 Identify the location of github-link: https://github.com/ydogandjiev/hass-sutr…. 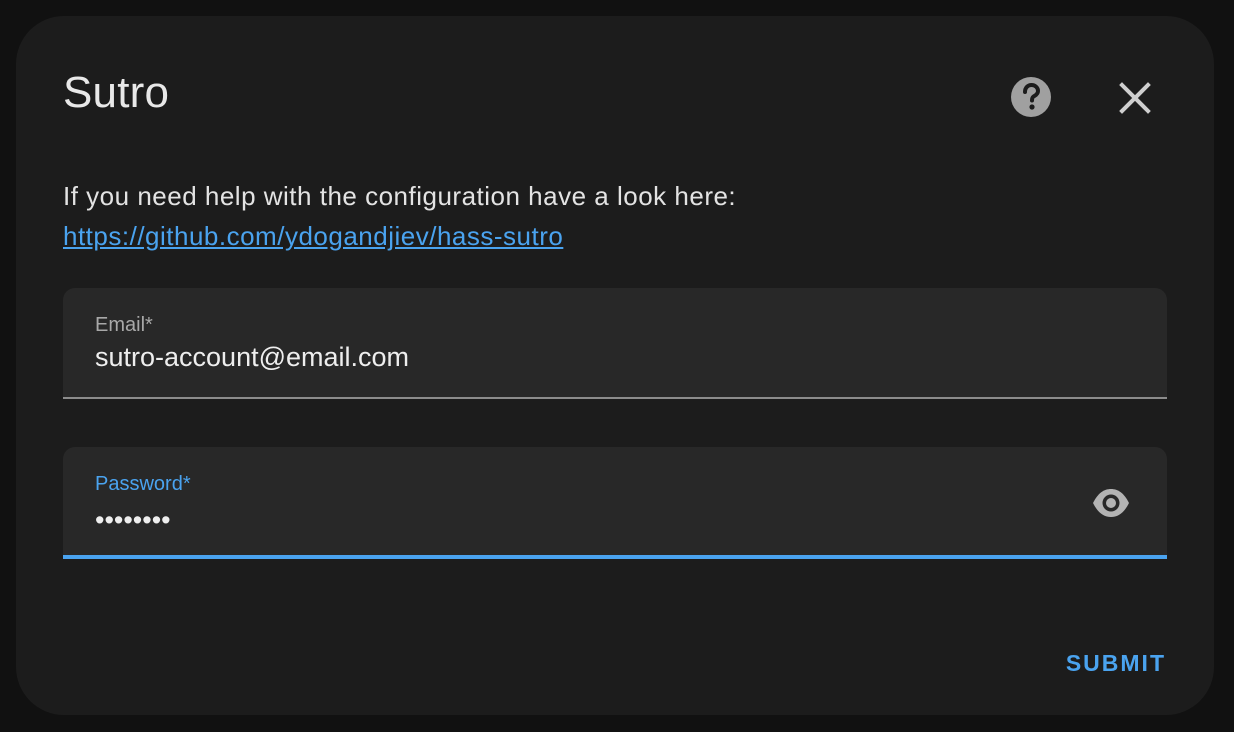
(313, 236).